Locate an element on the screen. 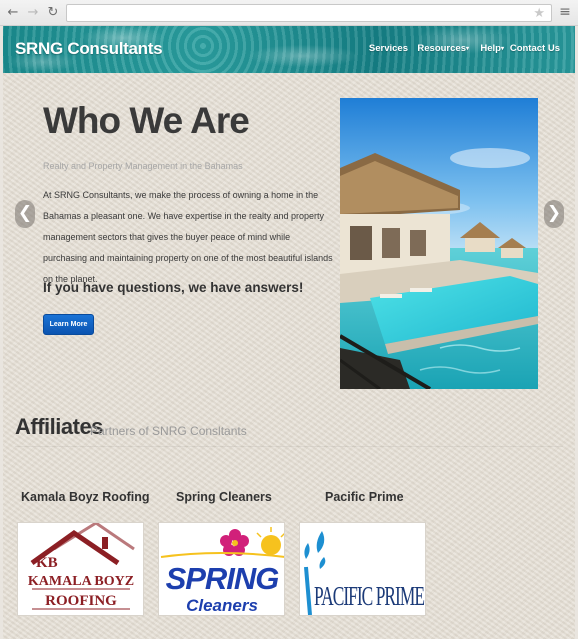 The image size is (578, 639). carousel-prev-button: ❮ is located at coordinates (25, 214).